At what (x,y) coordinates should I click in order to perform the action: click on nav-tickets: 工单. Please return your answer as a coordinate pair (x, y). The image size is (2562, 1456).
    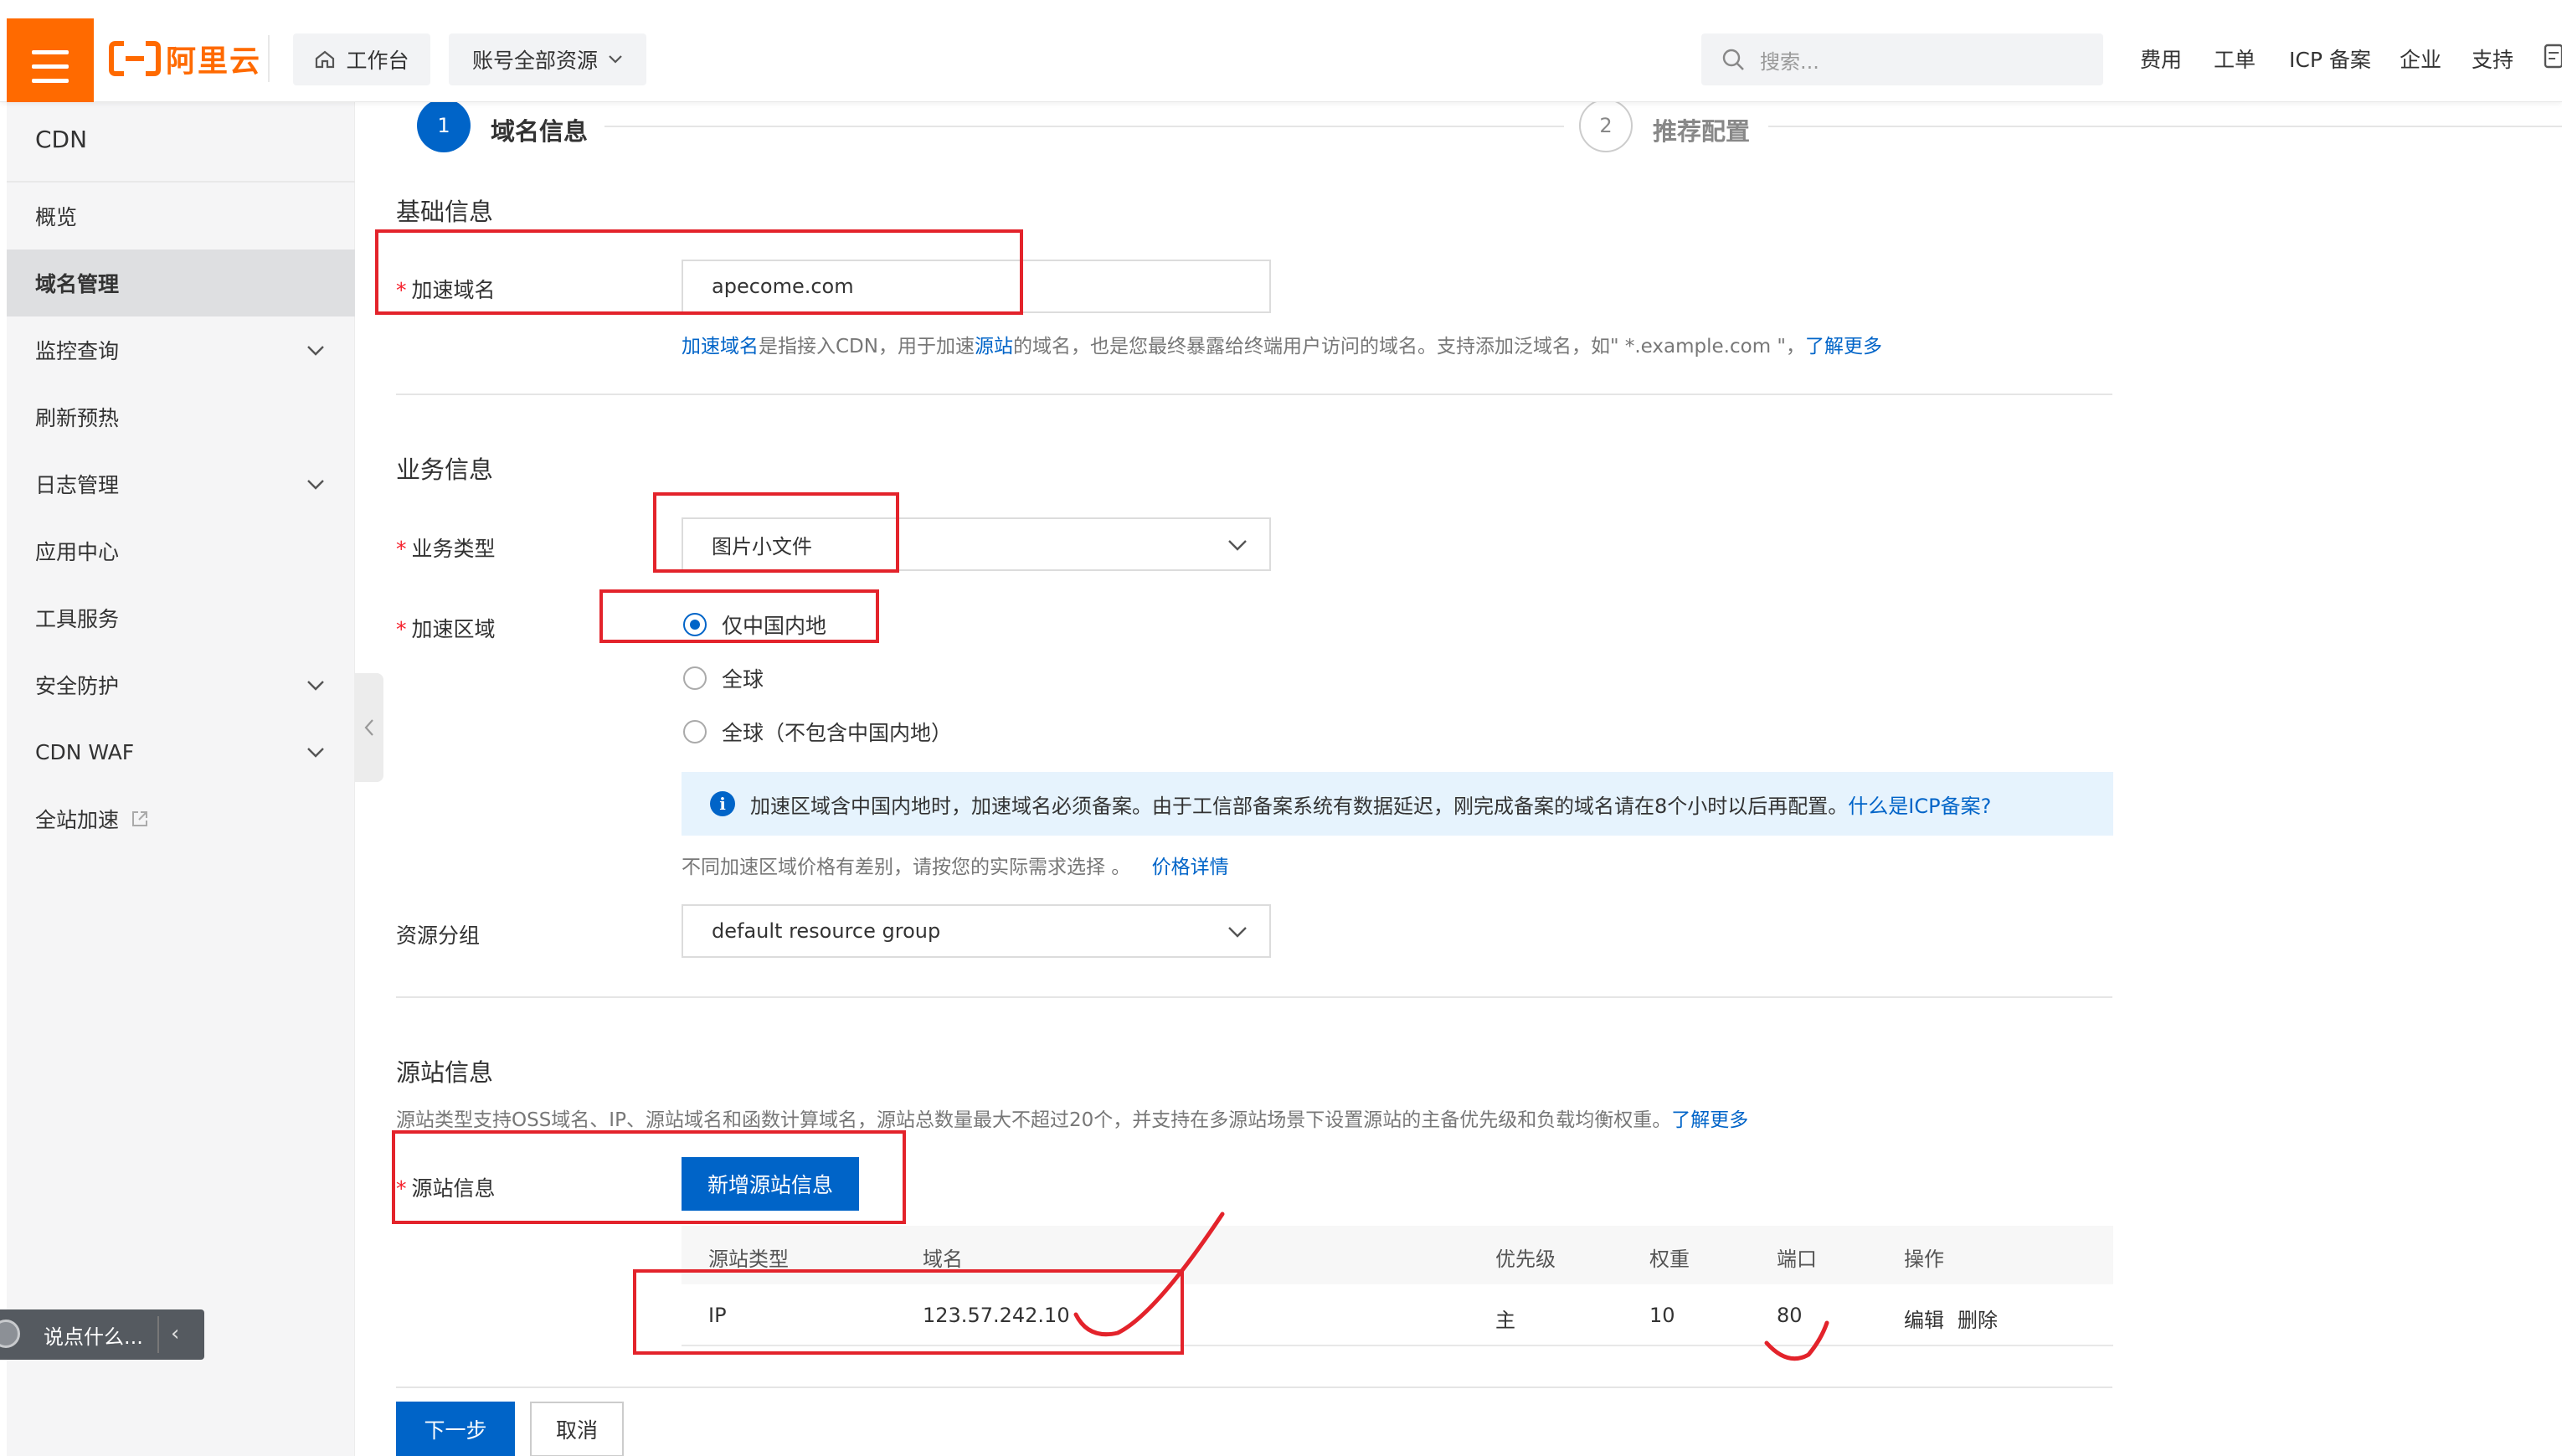
    Looking at the image, I should click on (2235, 59).